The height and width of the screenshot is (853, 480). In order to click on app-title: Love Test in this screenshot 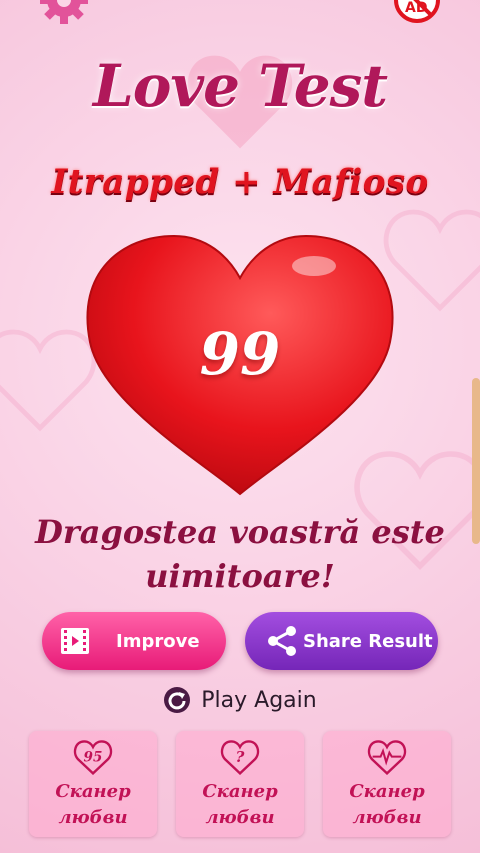, I will do `click(240, 86)`.